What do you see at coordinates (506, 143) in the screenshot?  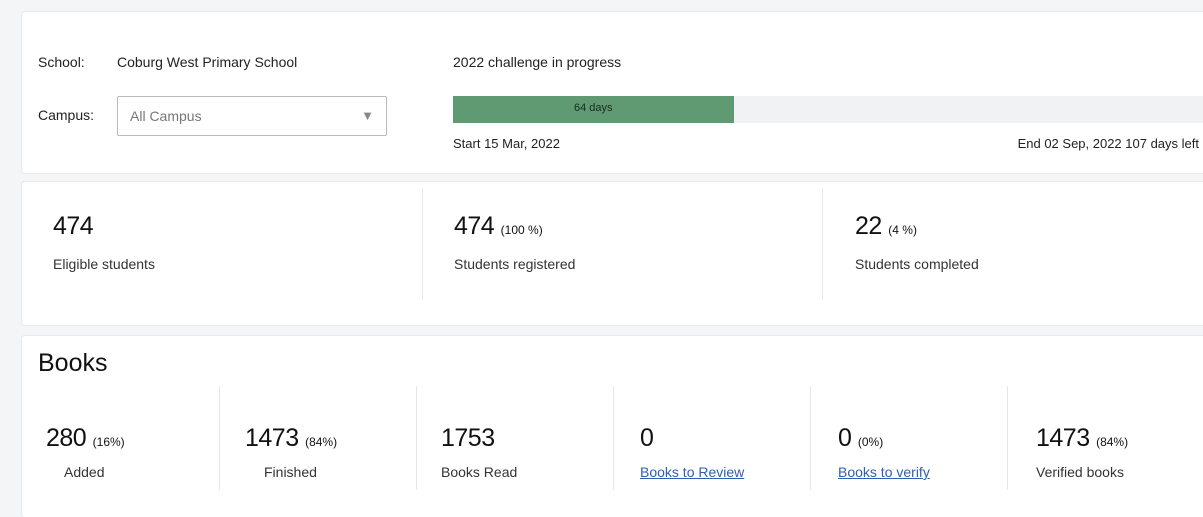 I see `challenge-start-date: Start 15 Mar, 2022` at bounding box center [506, 143].